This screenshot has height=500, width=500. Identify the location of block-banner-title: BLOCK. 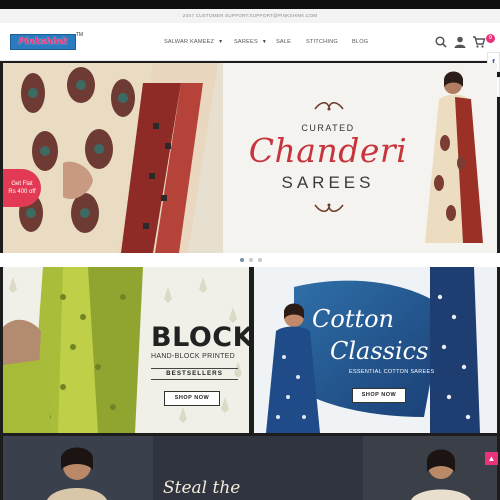
(200, 337).